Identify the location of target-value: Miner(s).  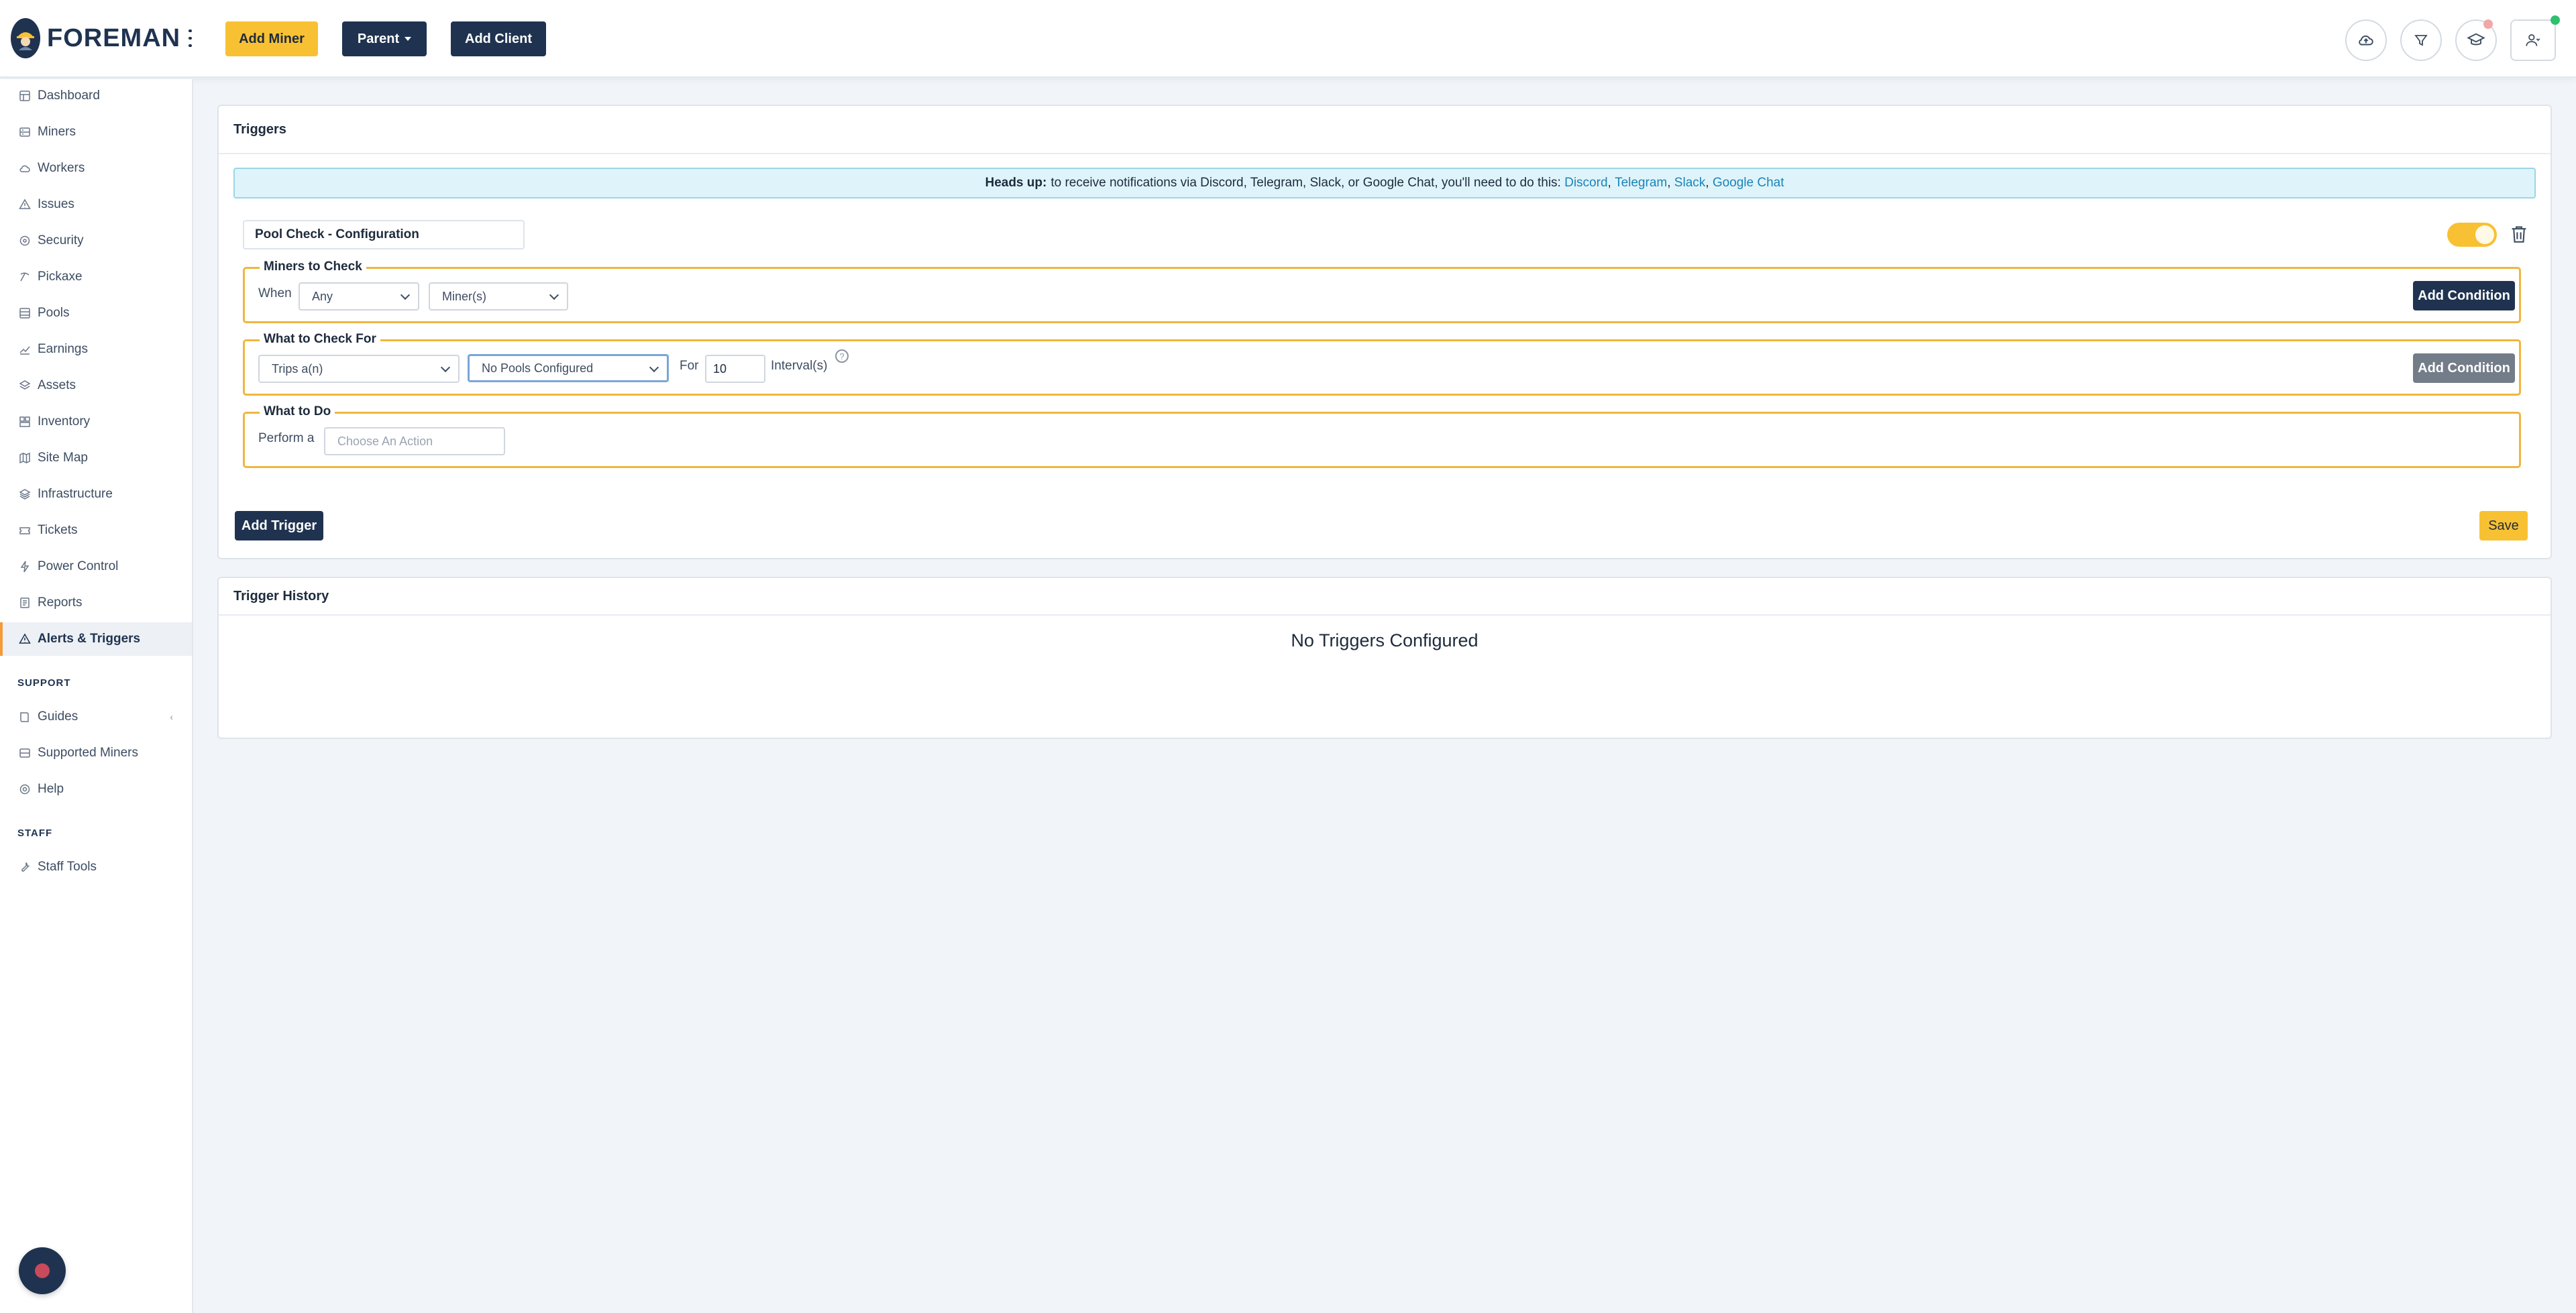
(464, 296).